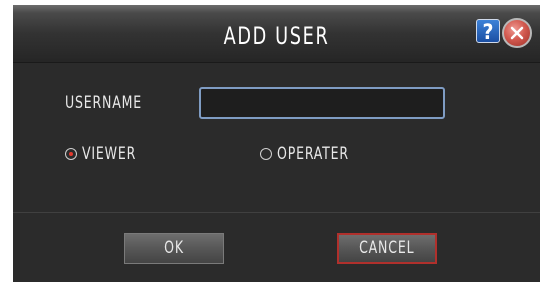 The height and width of the screenshot is (285, 547). I want to click on dialog-title: ADD USER, so click(276, 36).